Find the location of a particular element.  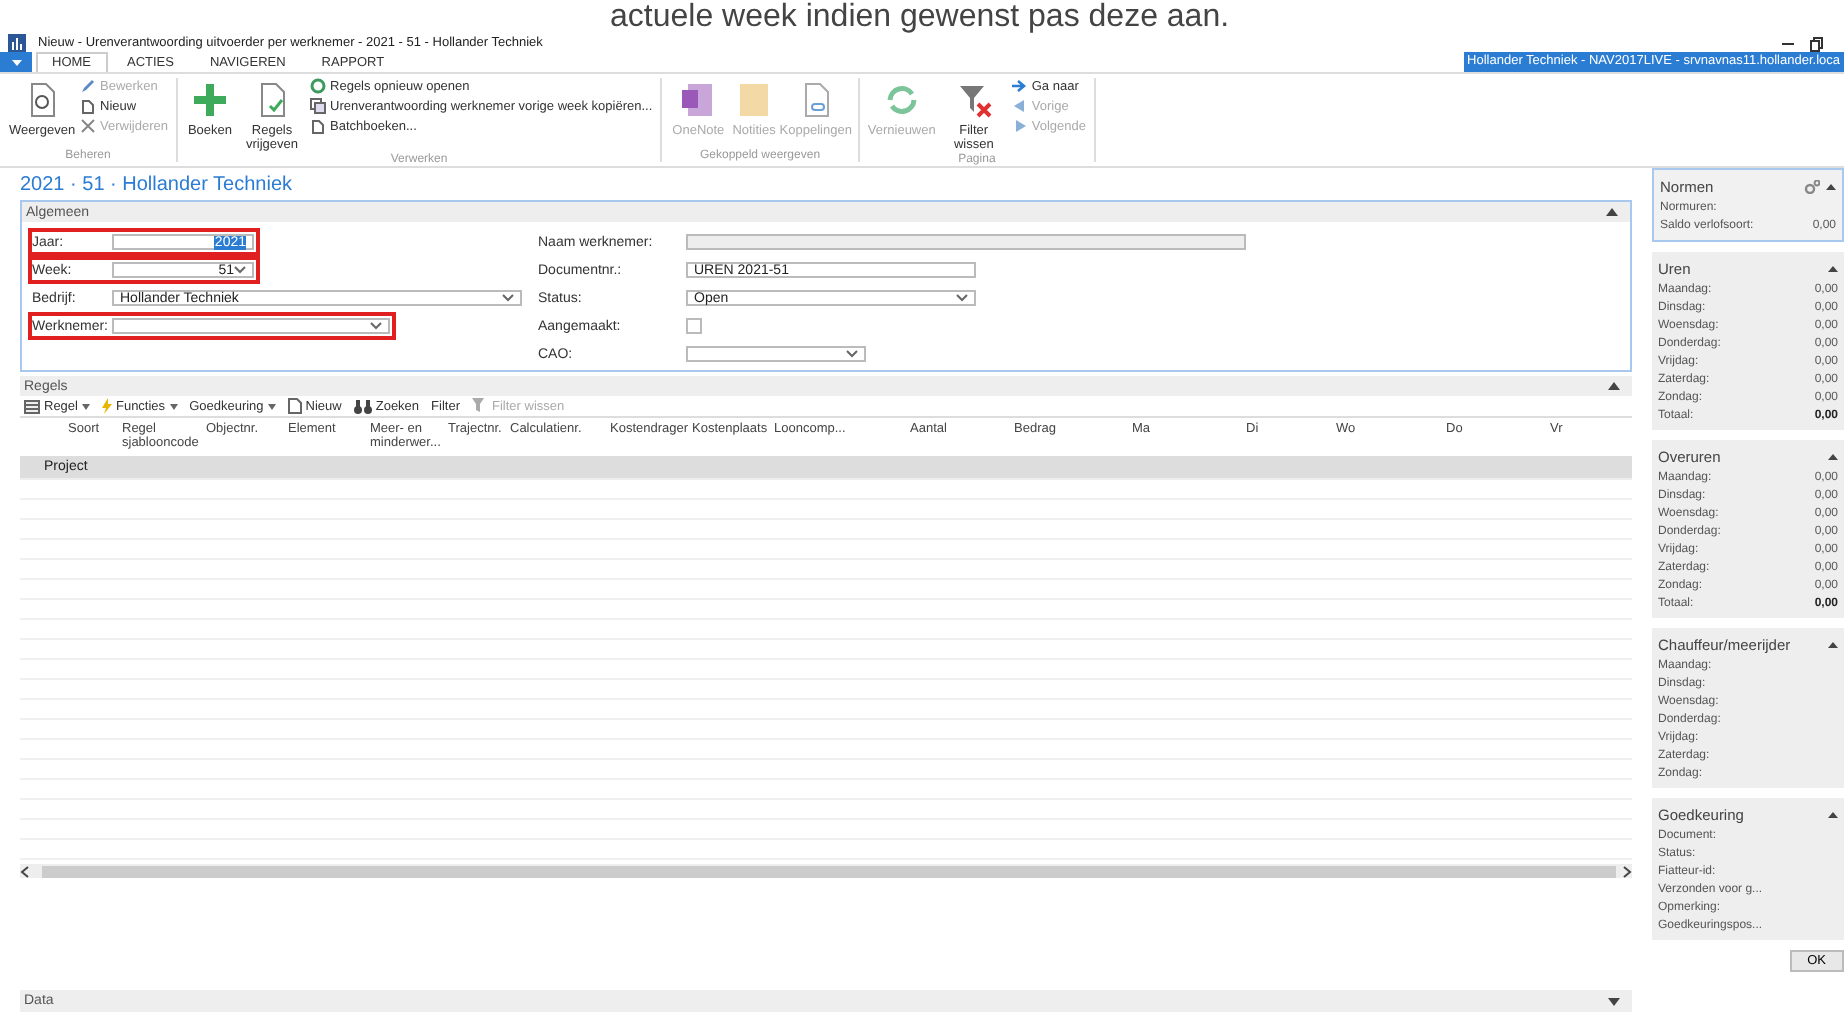

triangle-right-icon is located at coordinates (1019, 126).